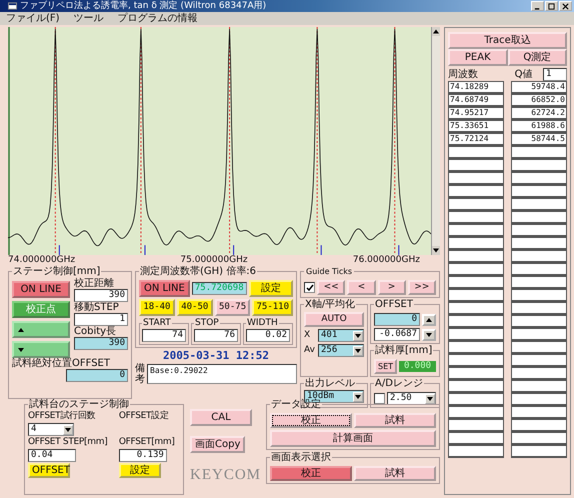 The image size is (574, 498). I want to click on band-button: 40-50, so click(194, 307).